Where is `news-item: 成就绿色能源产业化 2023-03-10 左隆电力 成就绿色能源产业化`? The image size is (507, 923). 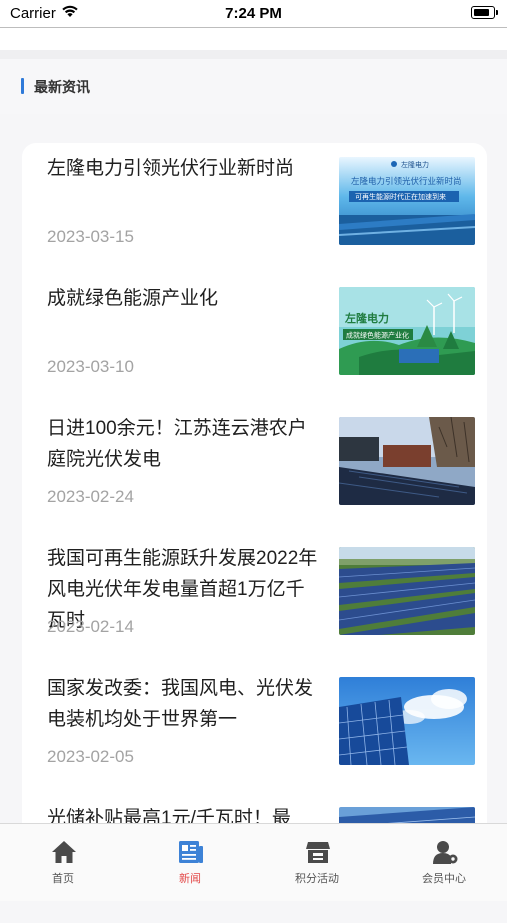 news-item: 成就绿色能源产业化 2023-03-10 左隆电力 成就绿色能源产业化 is located at coordinates (254, 338).